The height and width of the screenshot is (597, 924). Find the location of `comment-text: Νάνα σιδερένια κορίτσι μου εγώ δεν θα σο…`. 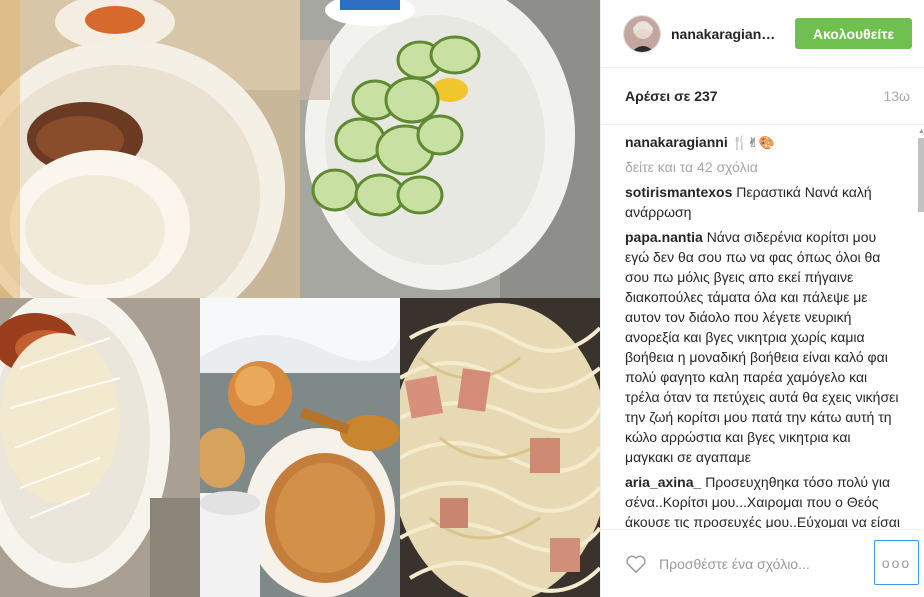

comment-text: Νάνα σιδερένια κορίτσι μου εγώ δεν θα σο… is located at coordinates (762, 347).